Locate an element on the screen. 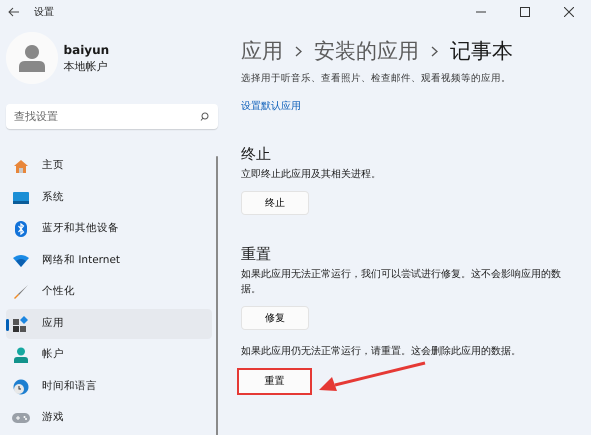 The image size is (591, 435). sidebar-item: 应用 is located at coordinates (109, 323).